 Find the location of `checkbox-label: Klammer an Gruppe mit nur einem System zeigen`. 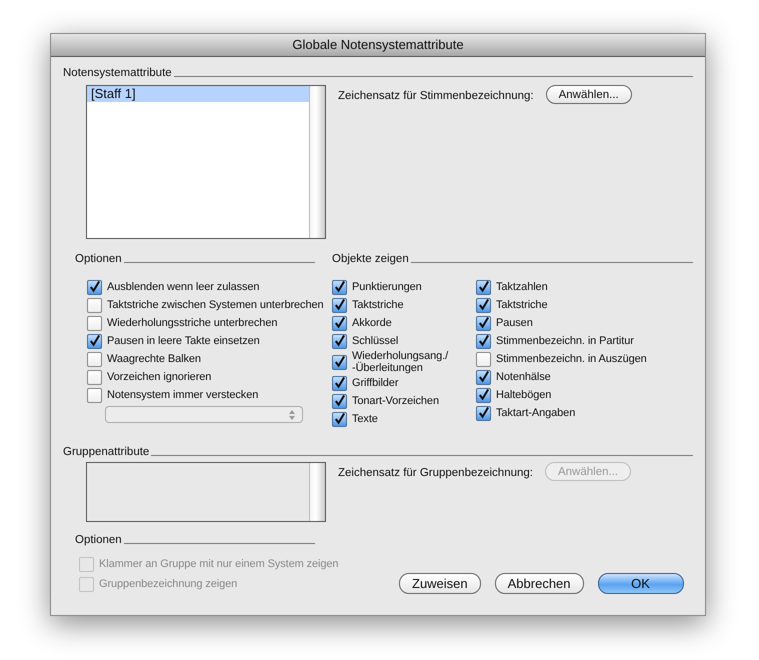

checkbox-label: Klammer an Gruppe mit nur einem System zeigen is located at coordinates (218, 564).